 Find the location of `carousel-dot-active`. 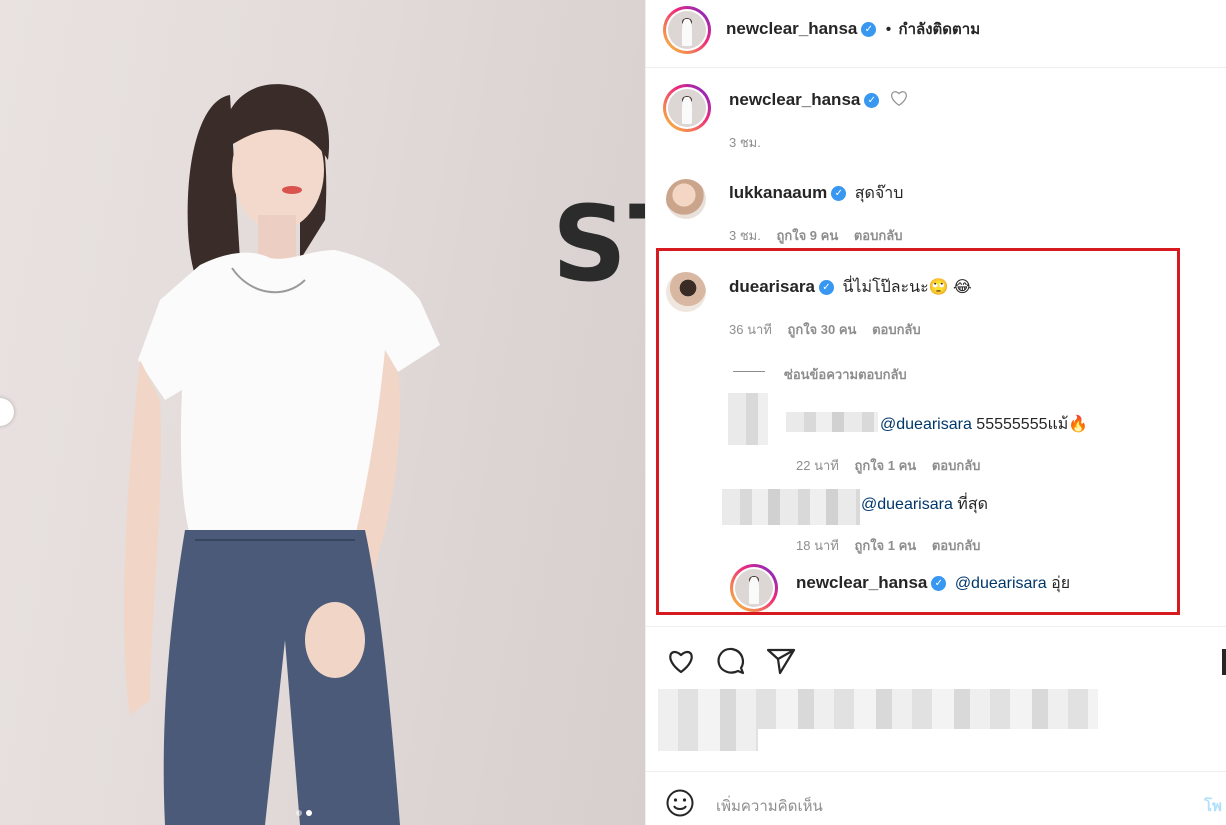

carousel-dot-active is located at coordinates (309, 813).